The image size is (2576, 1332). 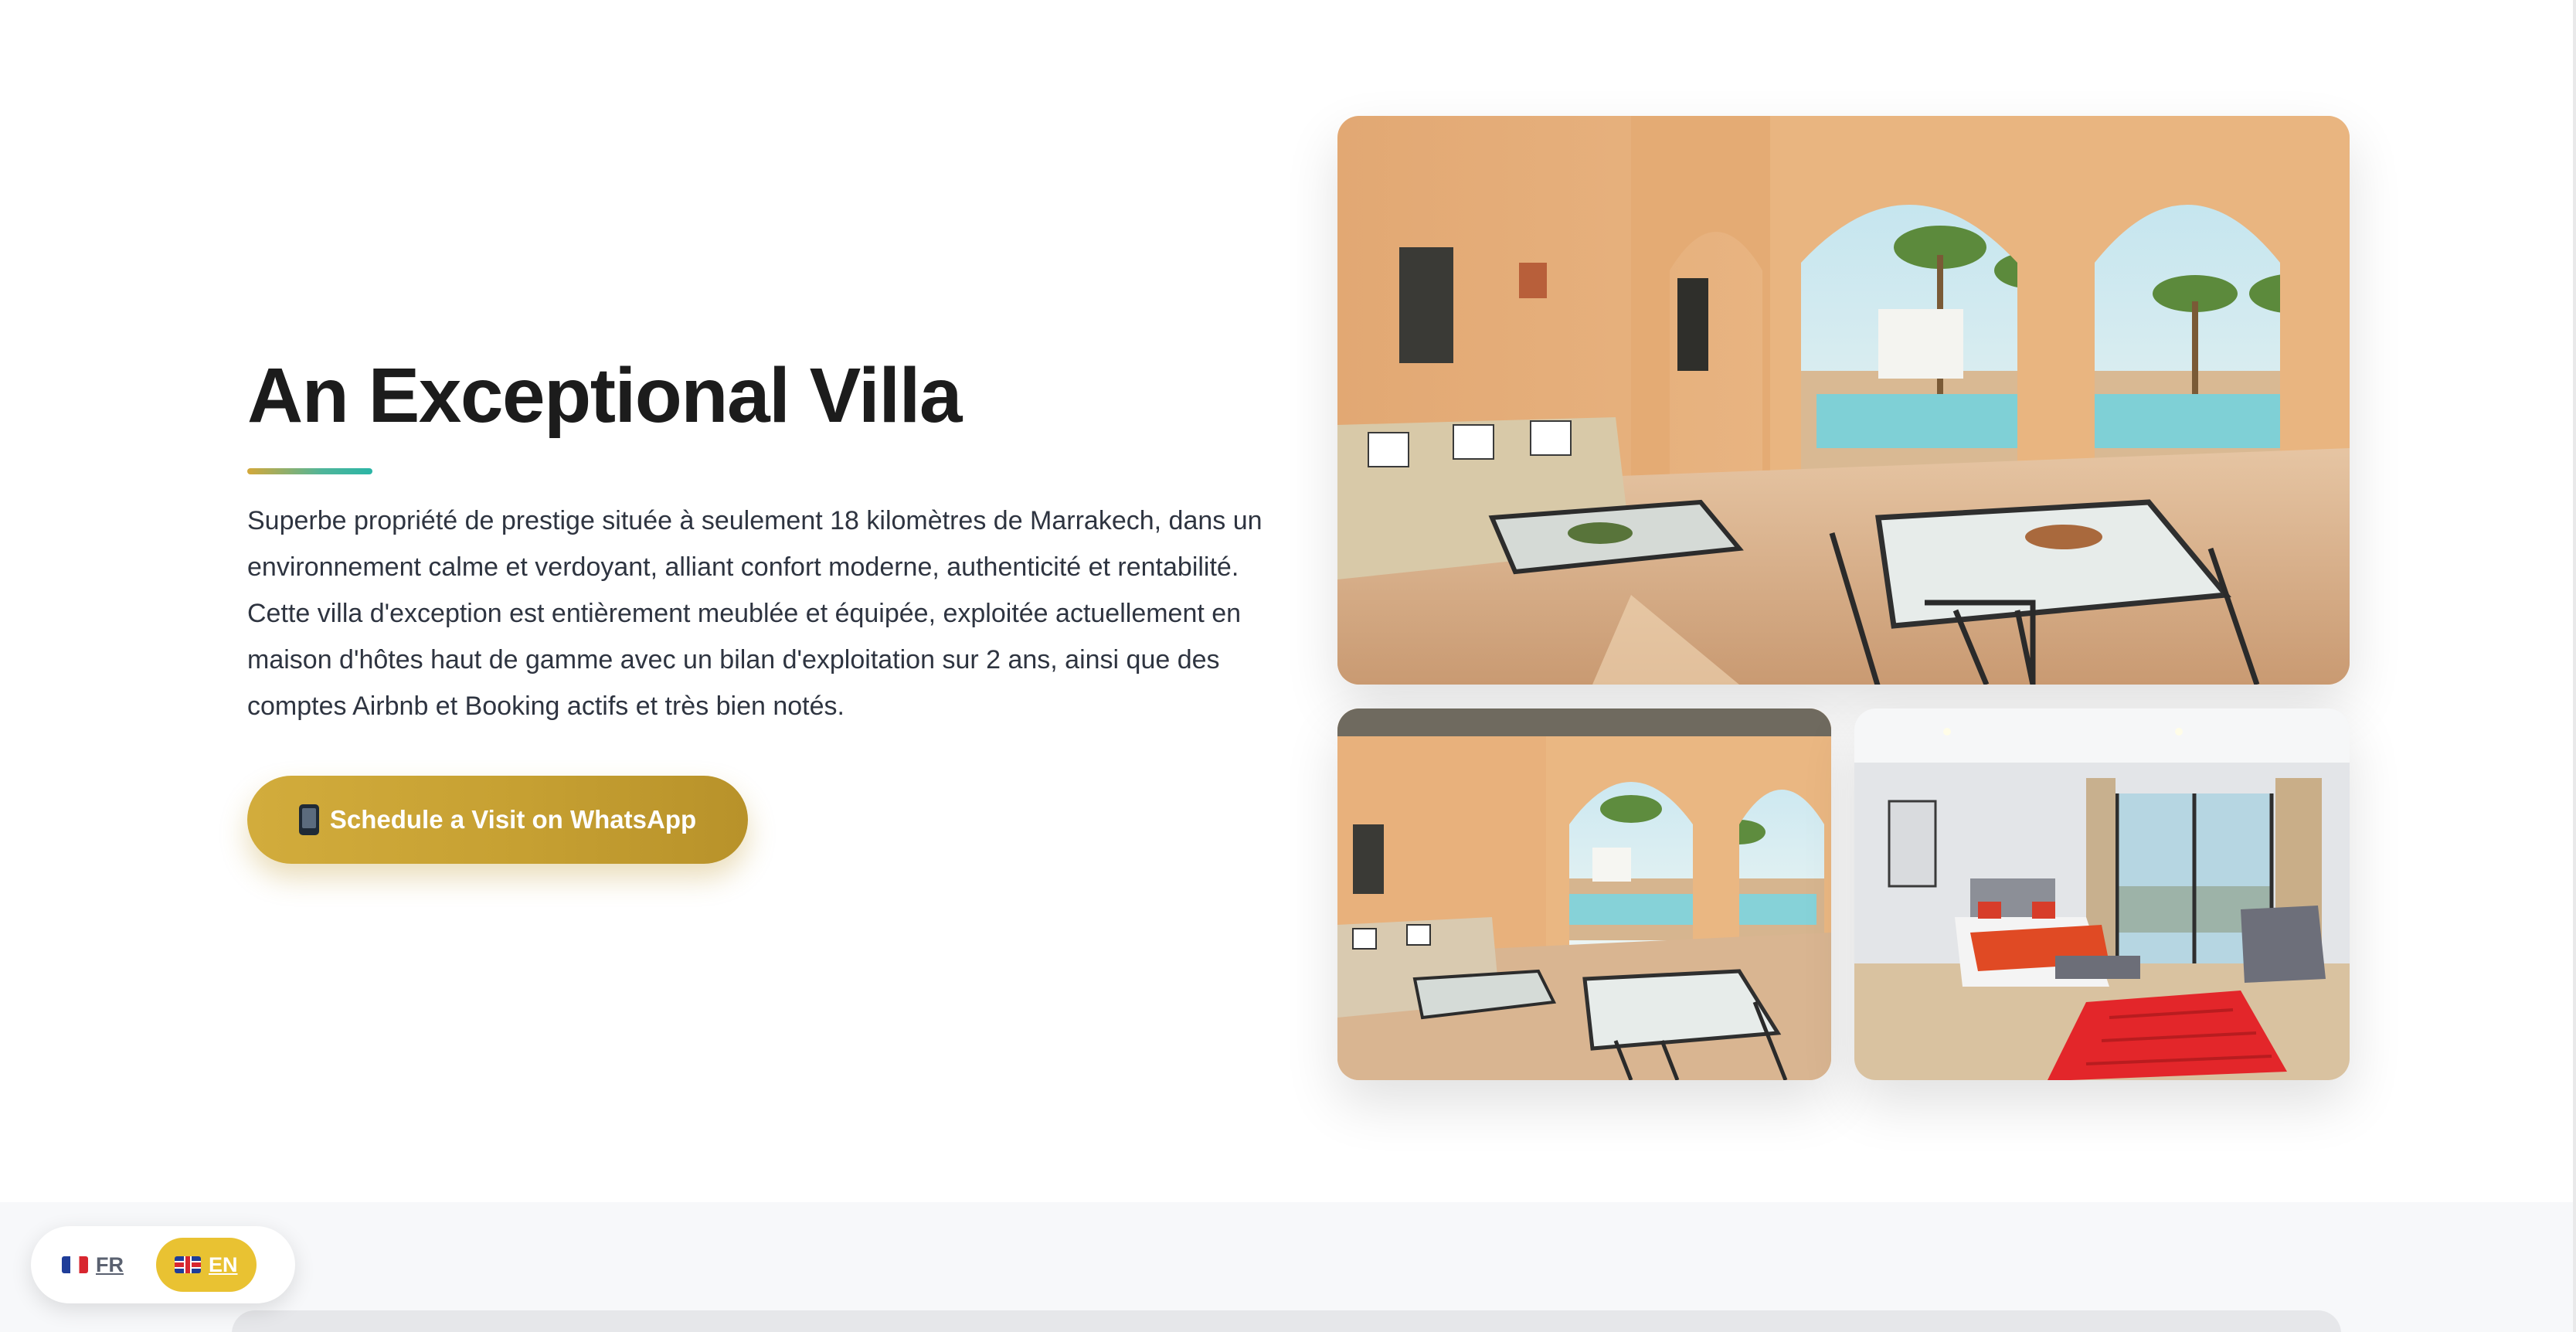 What do you see at coordinates (1286, 1267) in the screenshot?
I see `next-section` at bounding box center [1286, 1267].